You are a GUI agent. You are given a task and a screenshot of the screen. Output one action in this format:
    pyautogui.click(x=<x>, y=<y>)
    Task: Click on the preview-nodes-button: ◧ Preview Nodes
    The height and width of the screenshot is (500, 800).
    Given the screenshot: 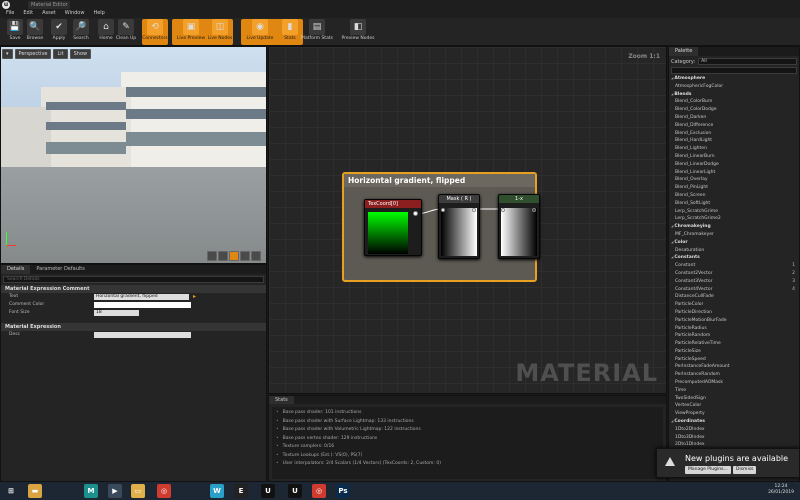 What is the action you would take?
    pyautogui.click(x=358, y=32)
    